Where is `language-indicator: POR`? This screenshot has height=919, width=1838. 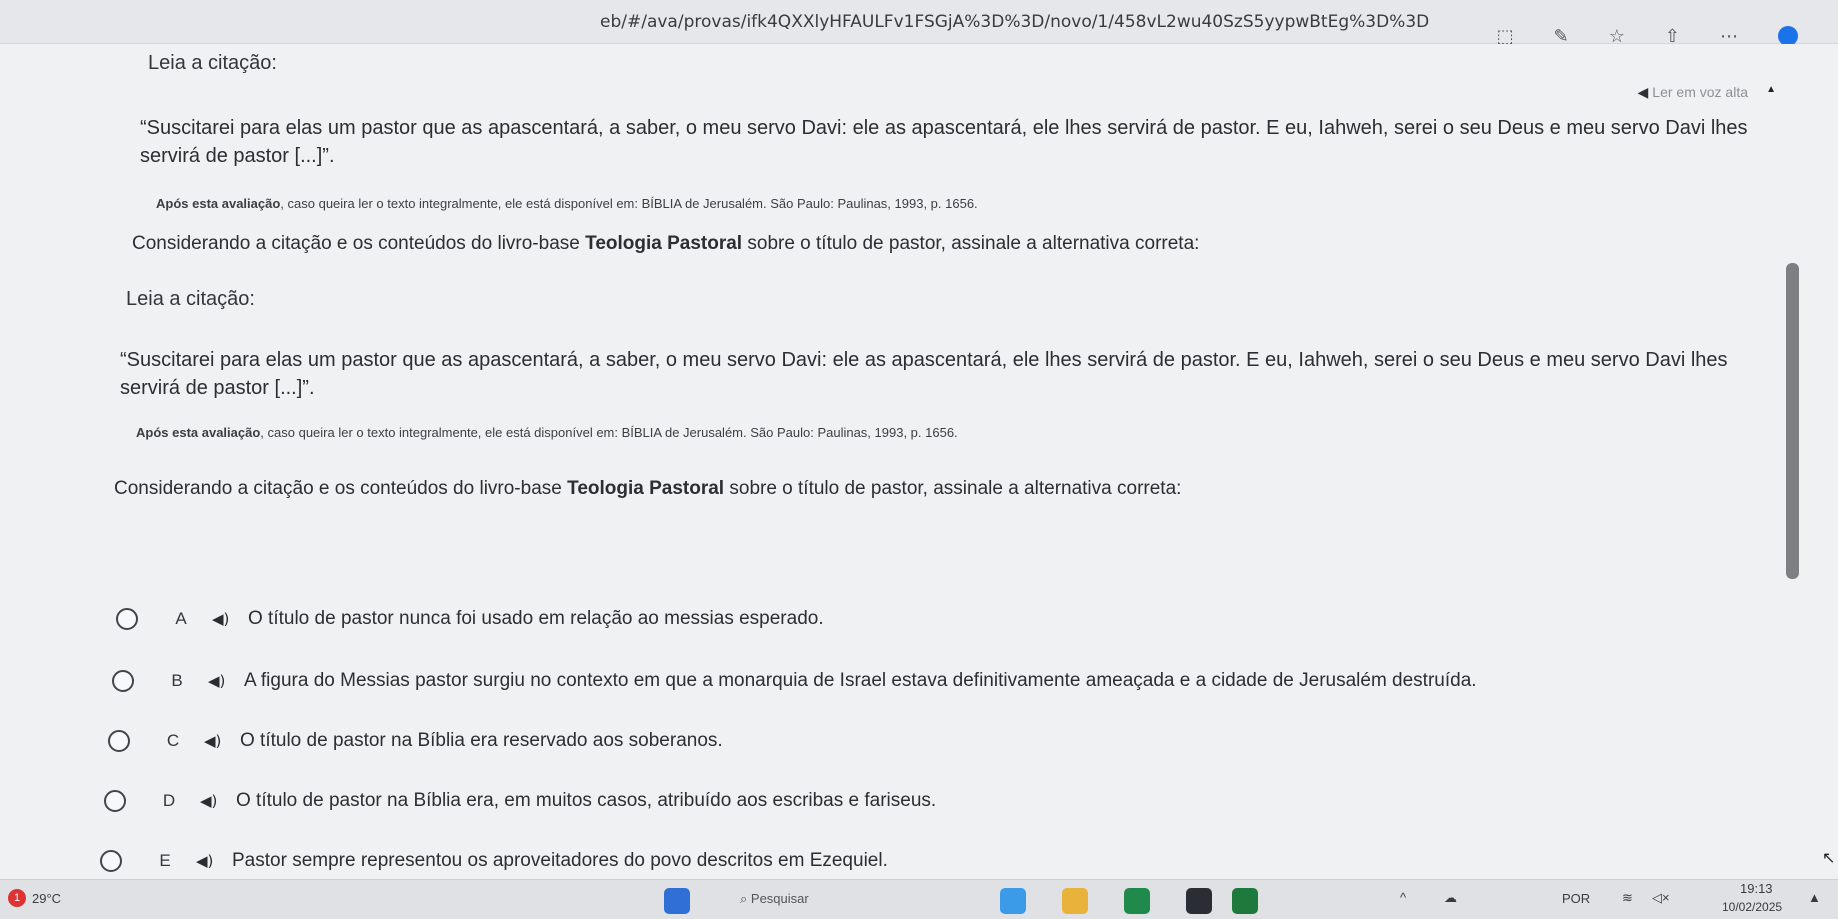 language-indicator: POR is located at coordinates (1576, 898).